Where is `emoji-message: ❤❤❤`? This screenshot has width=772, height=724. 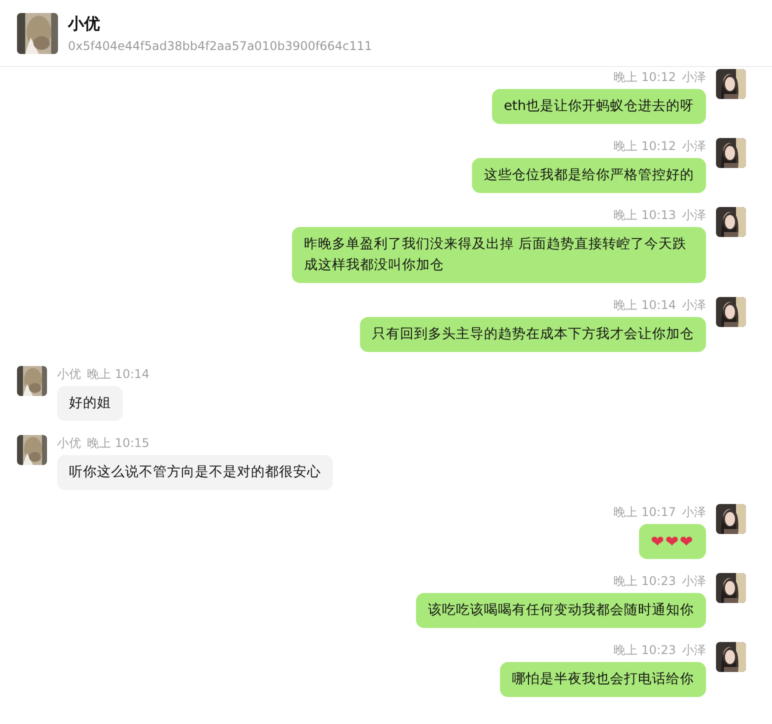 emoji-message: ❤❤❤ is located at coordinates (672, 541).